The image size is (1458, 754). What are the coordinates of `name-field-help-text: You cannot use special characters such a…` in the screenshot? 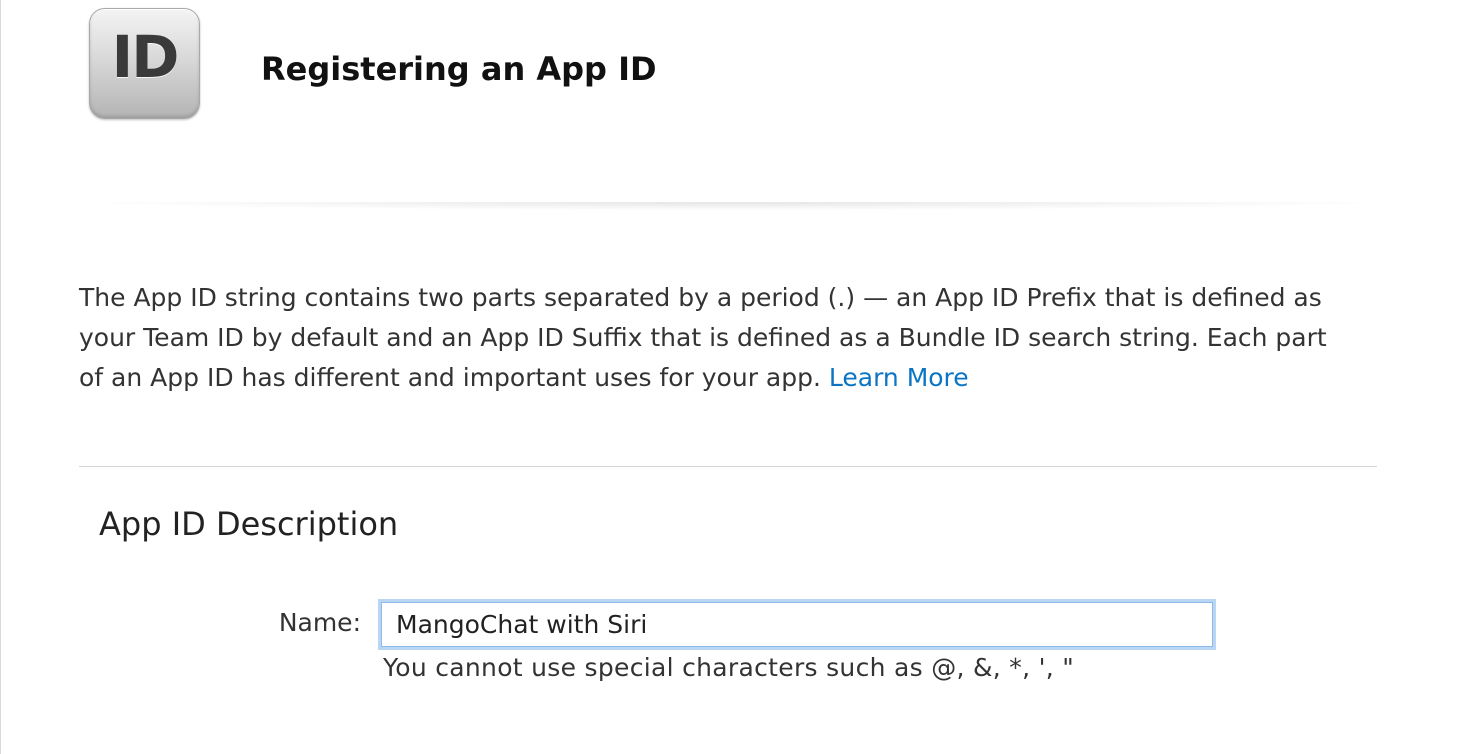 It's located at (729, 667).